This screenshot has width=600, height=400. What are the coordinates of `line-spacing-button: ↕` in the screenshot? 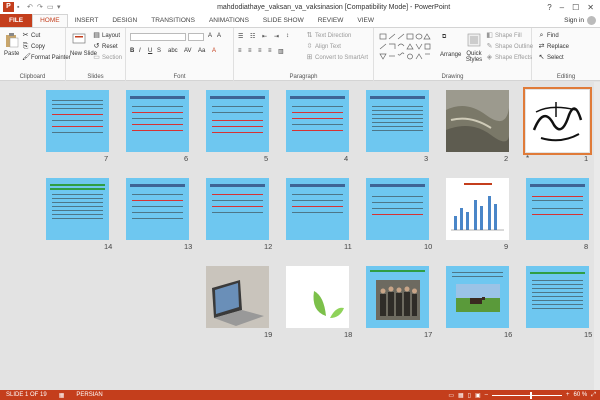 It's located at (287, 36).